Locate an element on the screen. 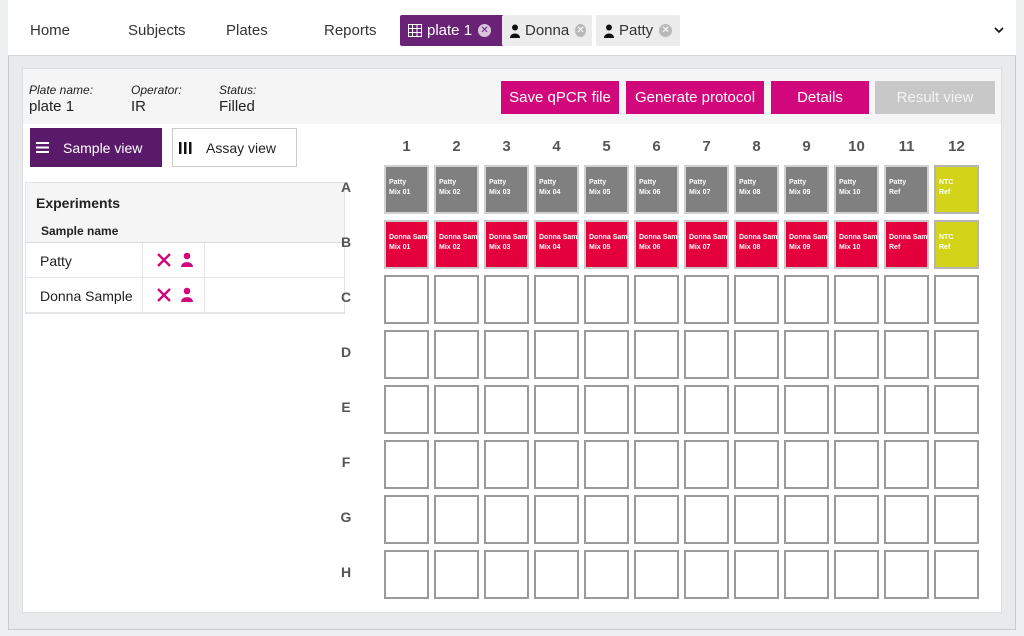 Image resolution: width=1024 pixels, height=636 pixels. well-A1: Patty Mix 01 is located at coordinates (406, 189).